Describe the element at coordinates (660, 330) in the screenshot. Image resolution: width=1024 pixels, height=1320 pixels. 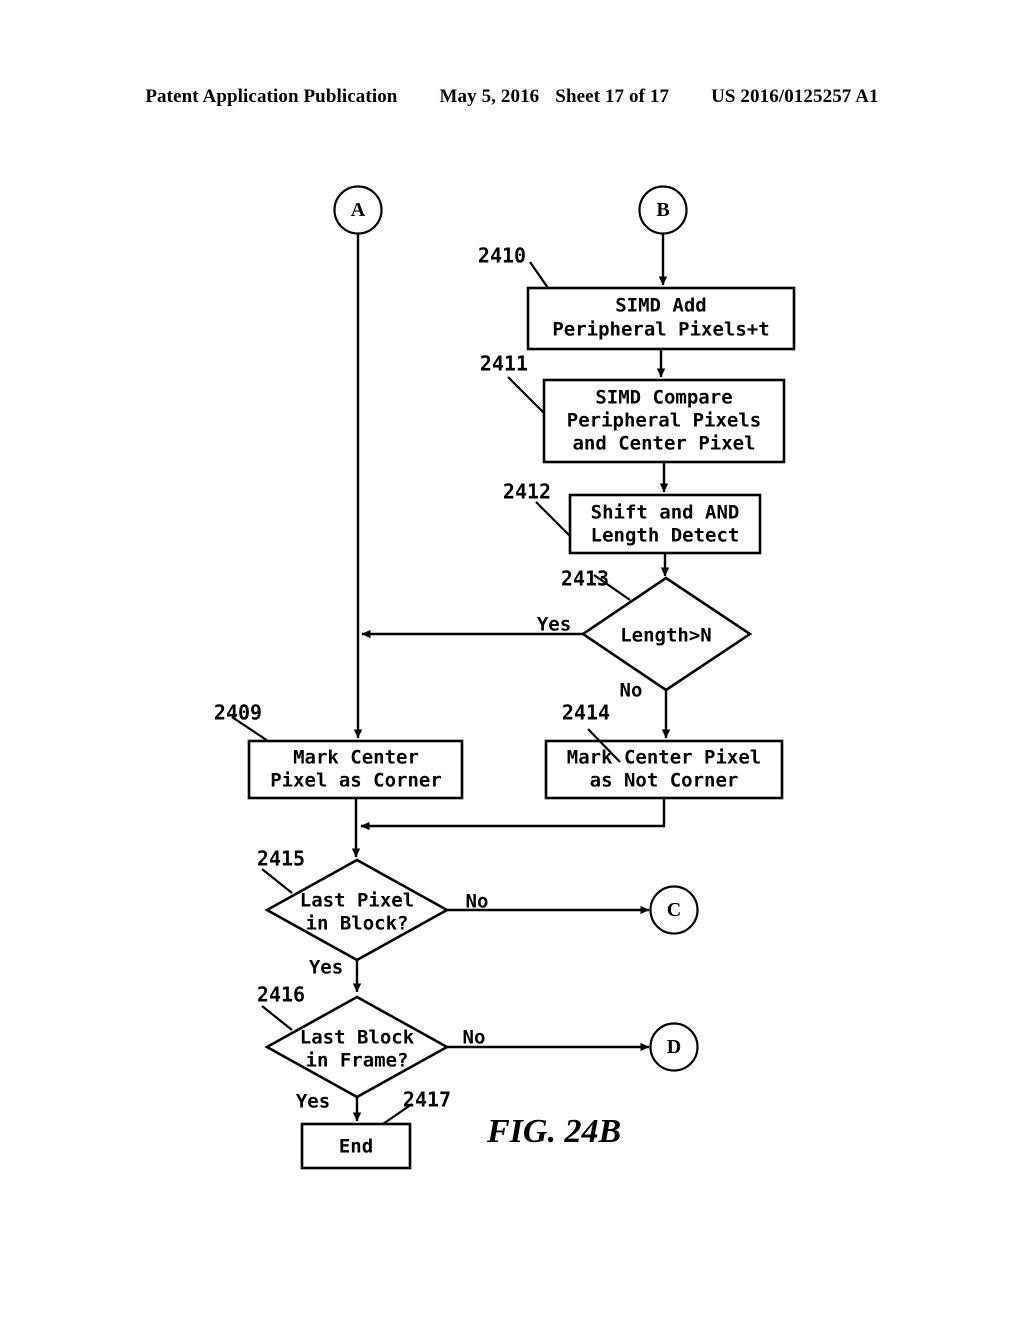
I see `node-2410-line-2: Peripheral Pixels+t` at that location.